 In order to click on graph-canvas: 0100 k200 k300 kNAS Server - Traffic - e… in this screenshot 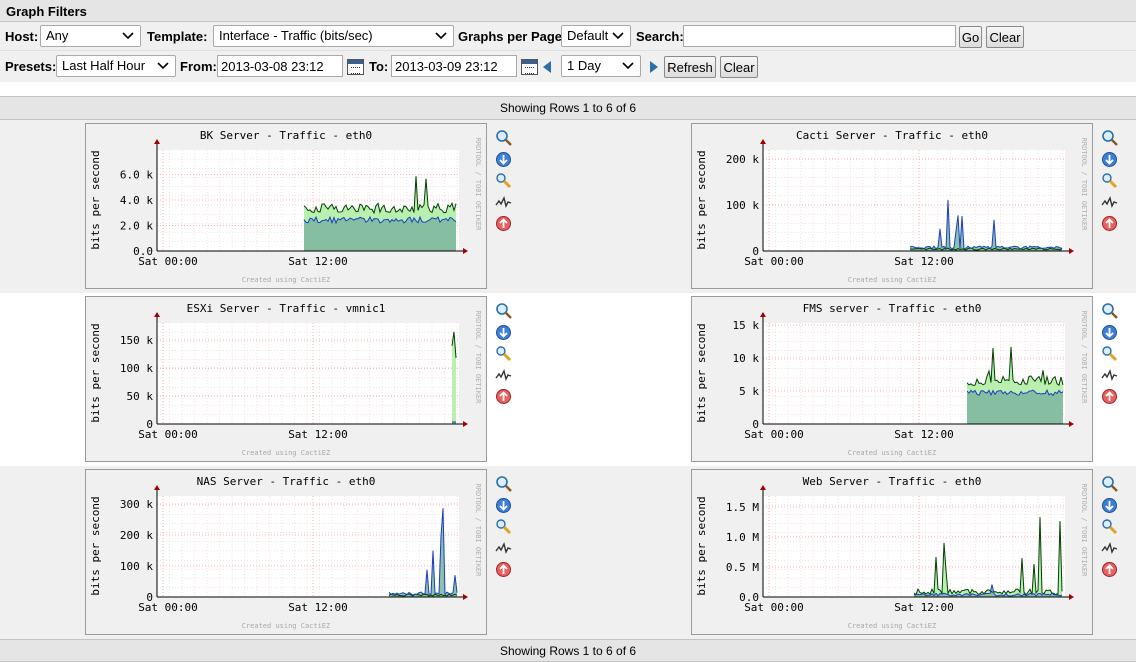, I will do `click(286, 552)`.